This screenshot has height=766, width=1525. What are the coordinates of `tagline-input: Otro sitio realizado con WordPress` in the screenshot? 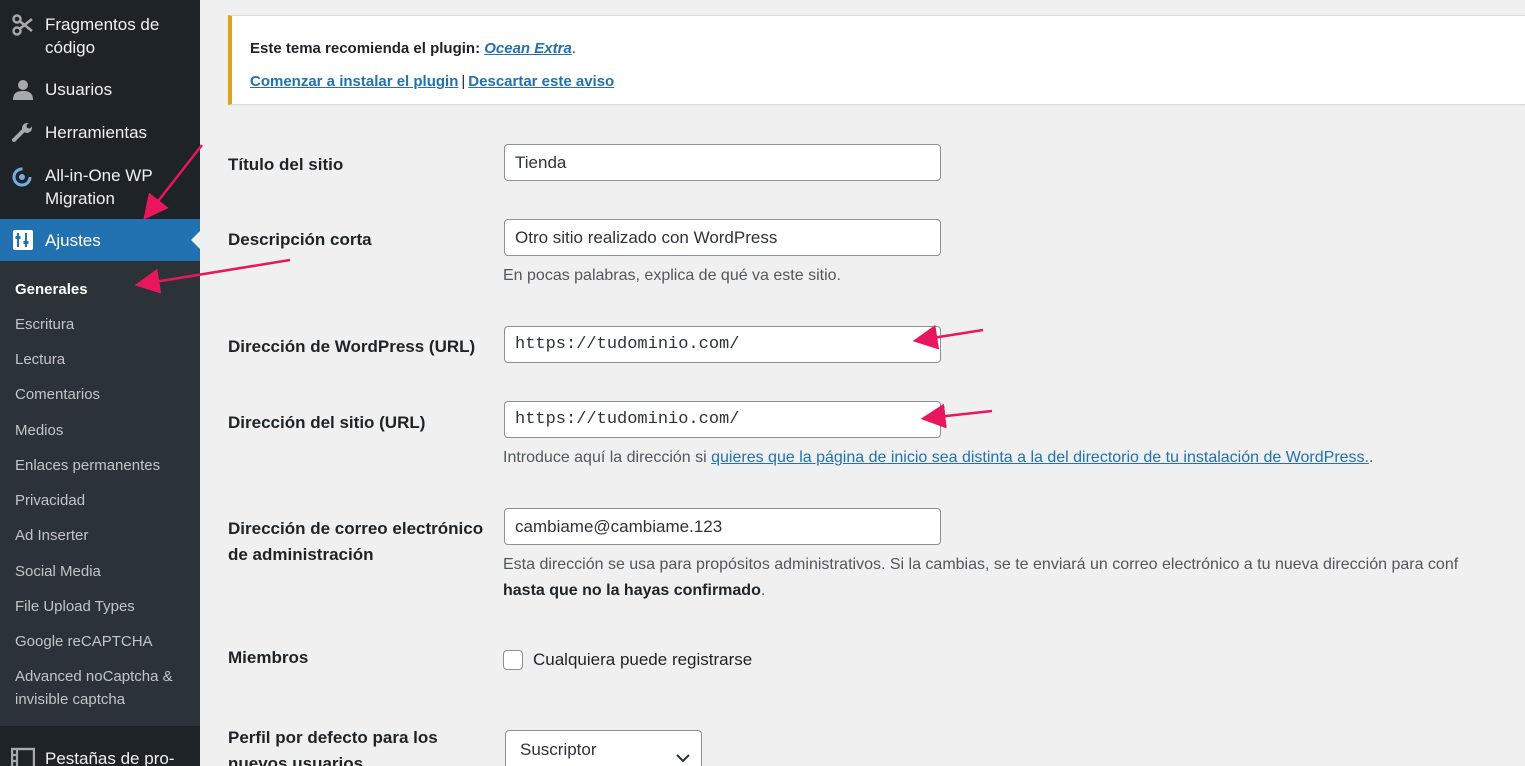 It's located at (722, 237).